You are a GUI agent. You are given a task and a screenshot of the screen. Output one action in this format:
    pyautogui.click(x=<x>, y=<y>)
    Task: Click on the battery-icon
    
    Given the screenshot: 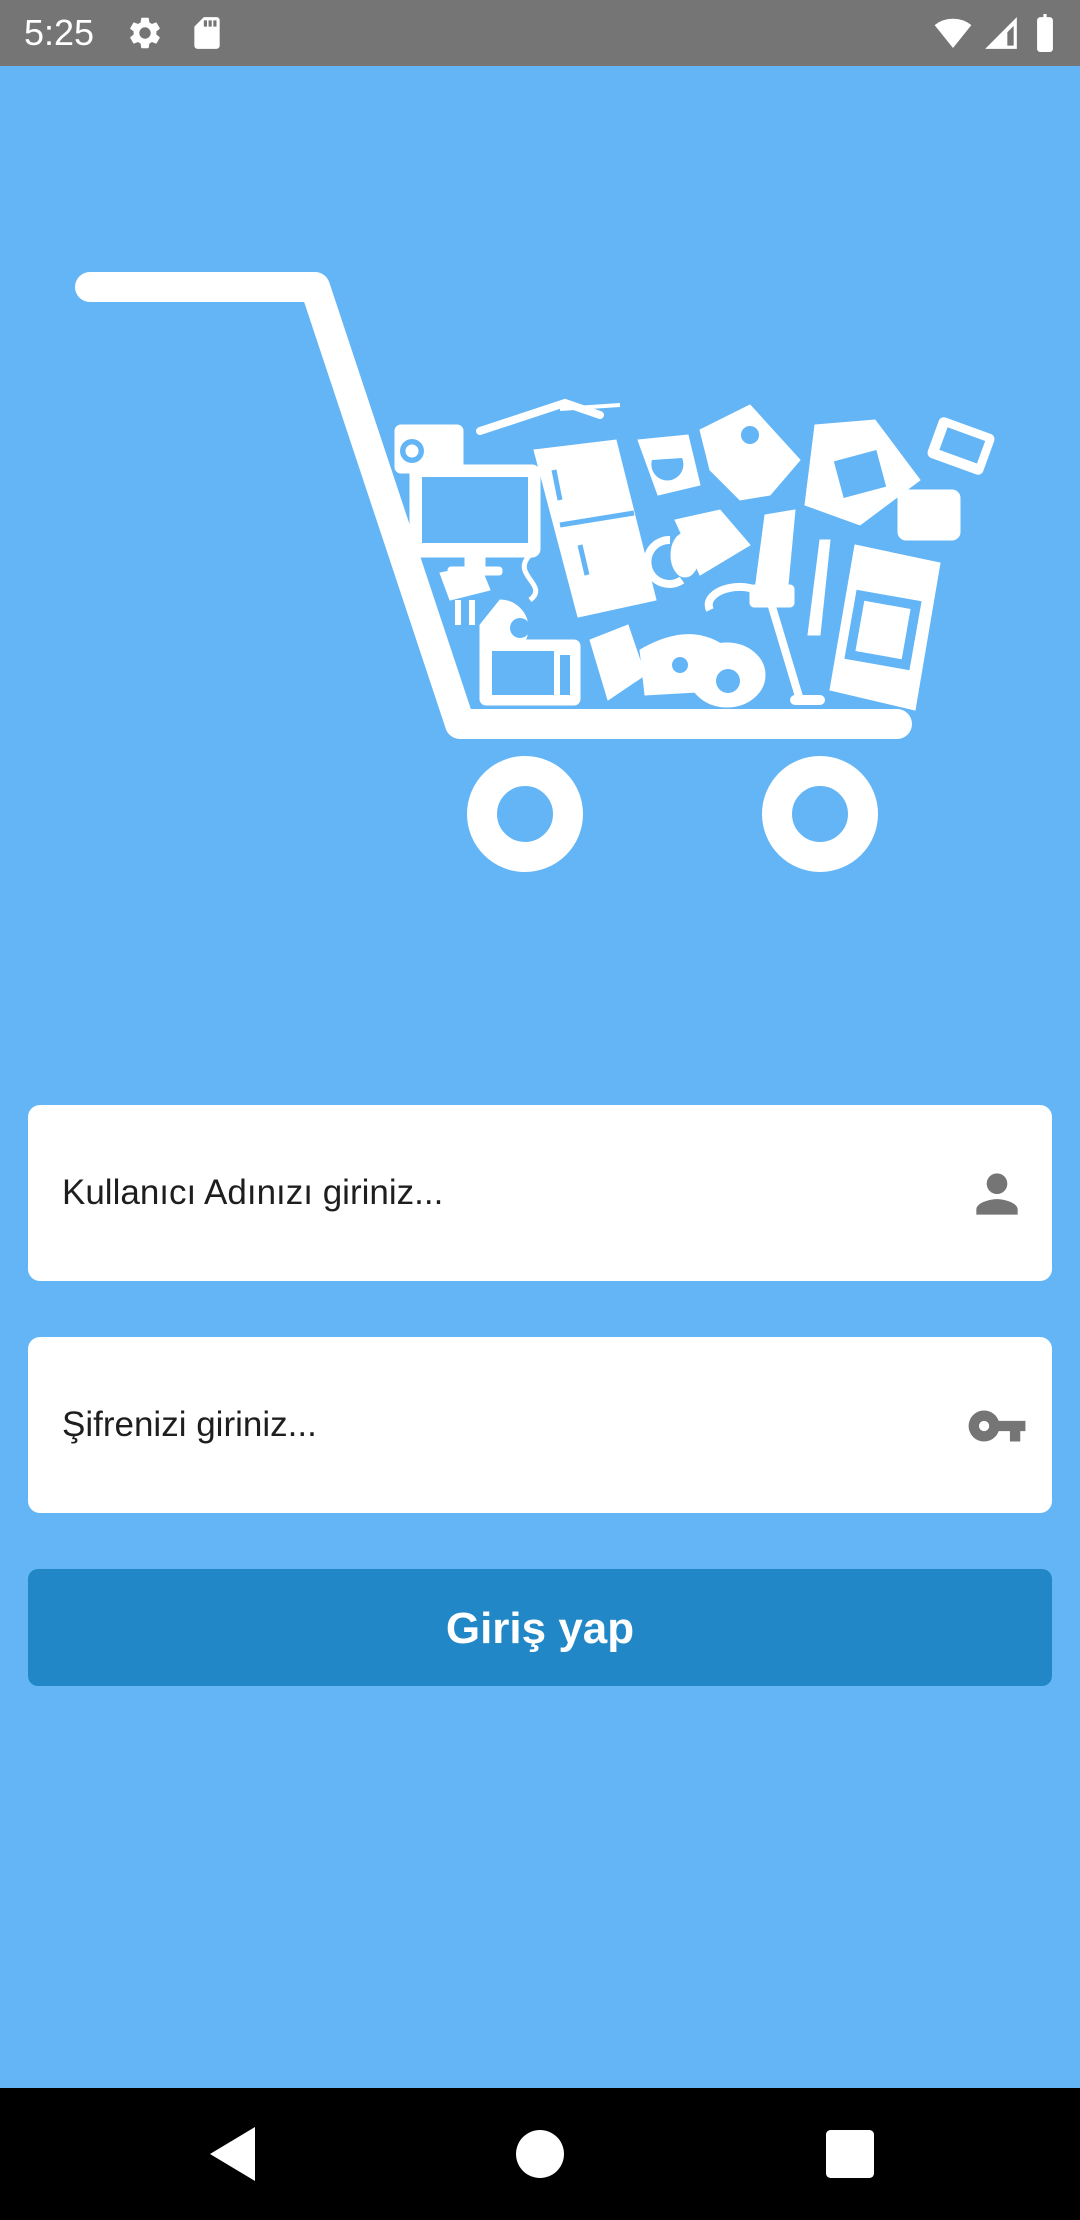 What is the action you would take?
    pyautogui.click(x=1045, y=33)
    